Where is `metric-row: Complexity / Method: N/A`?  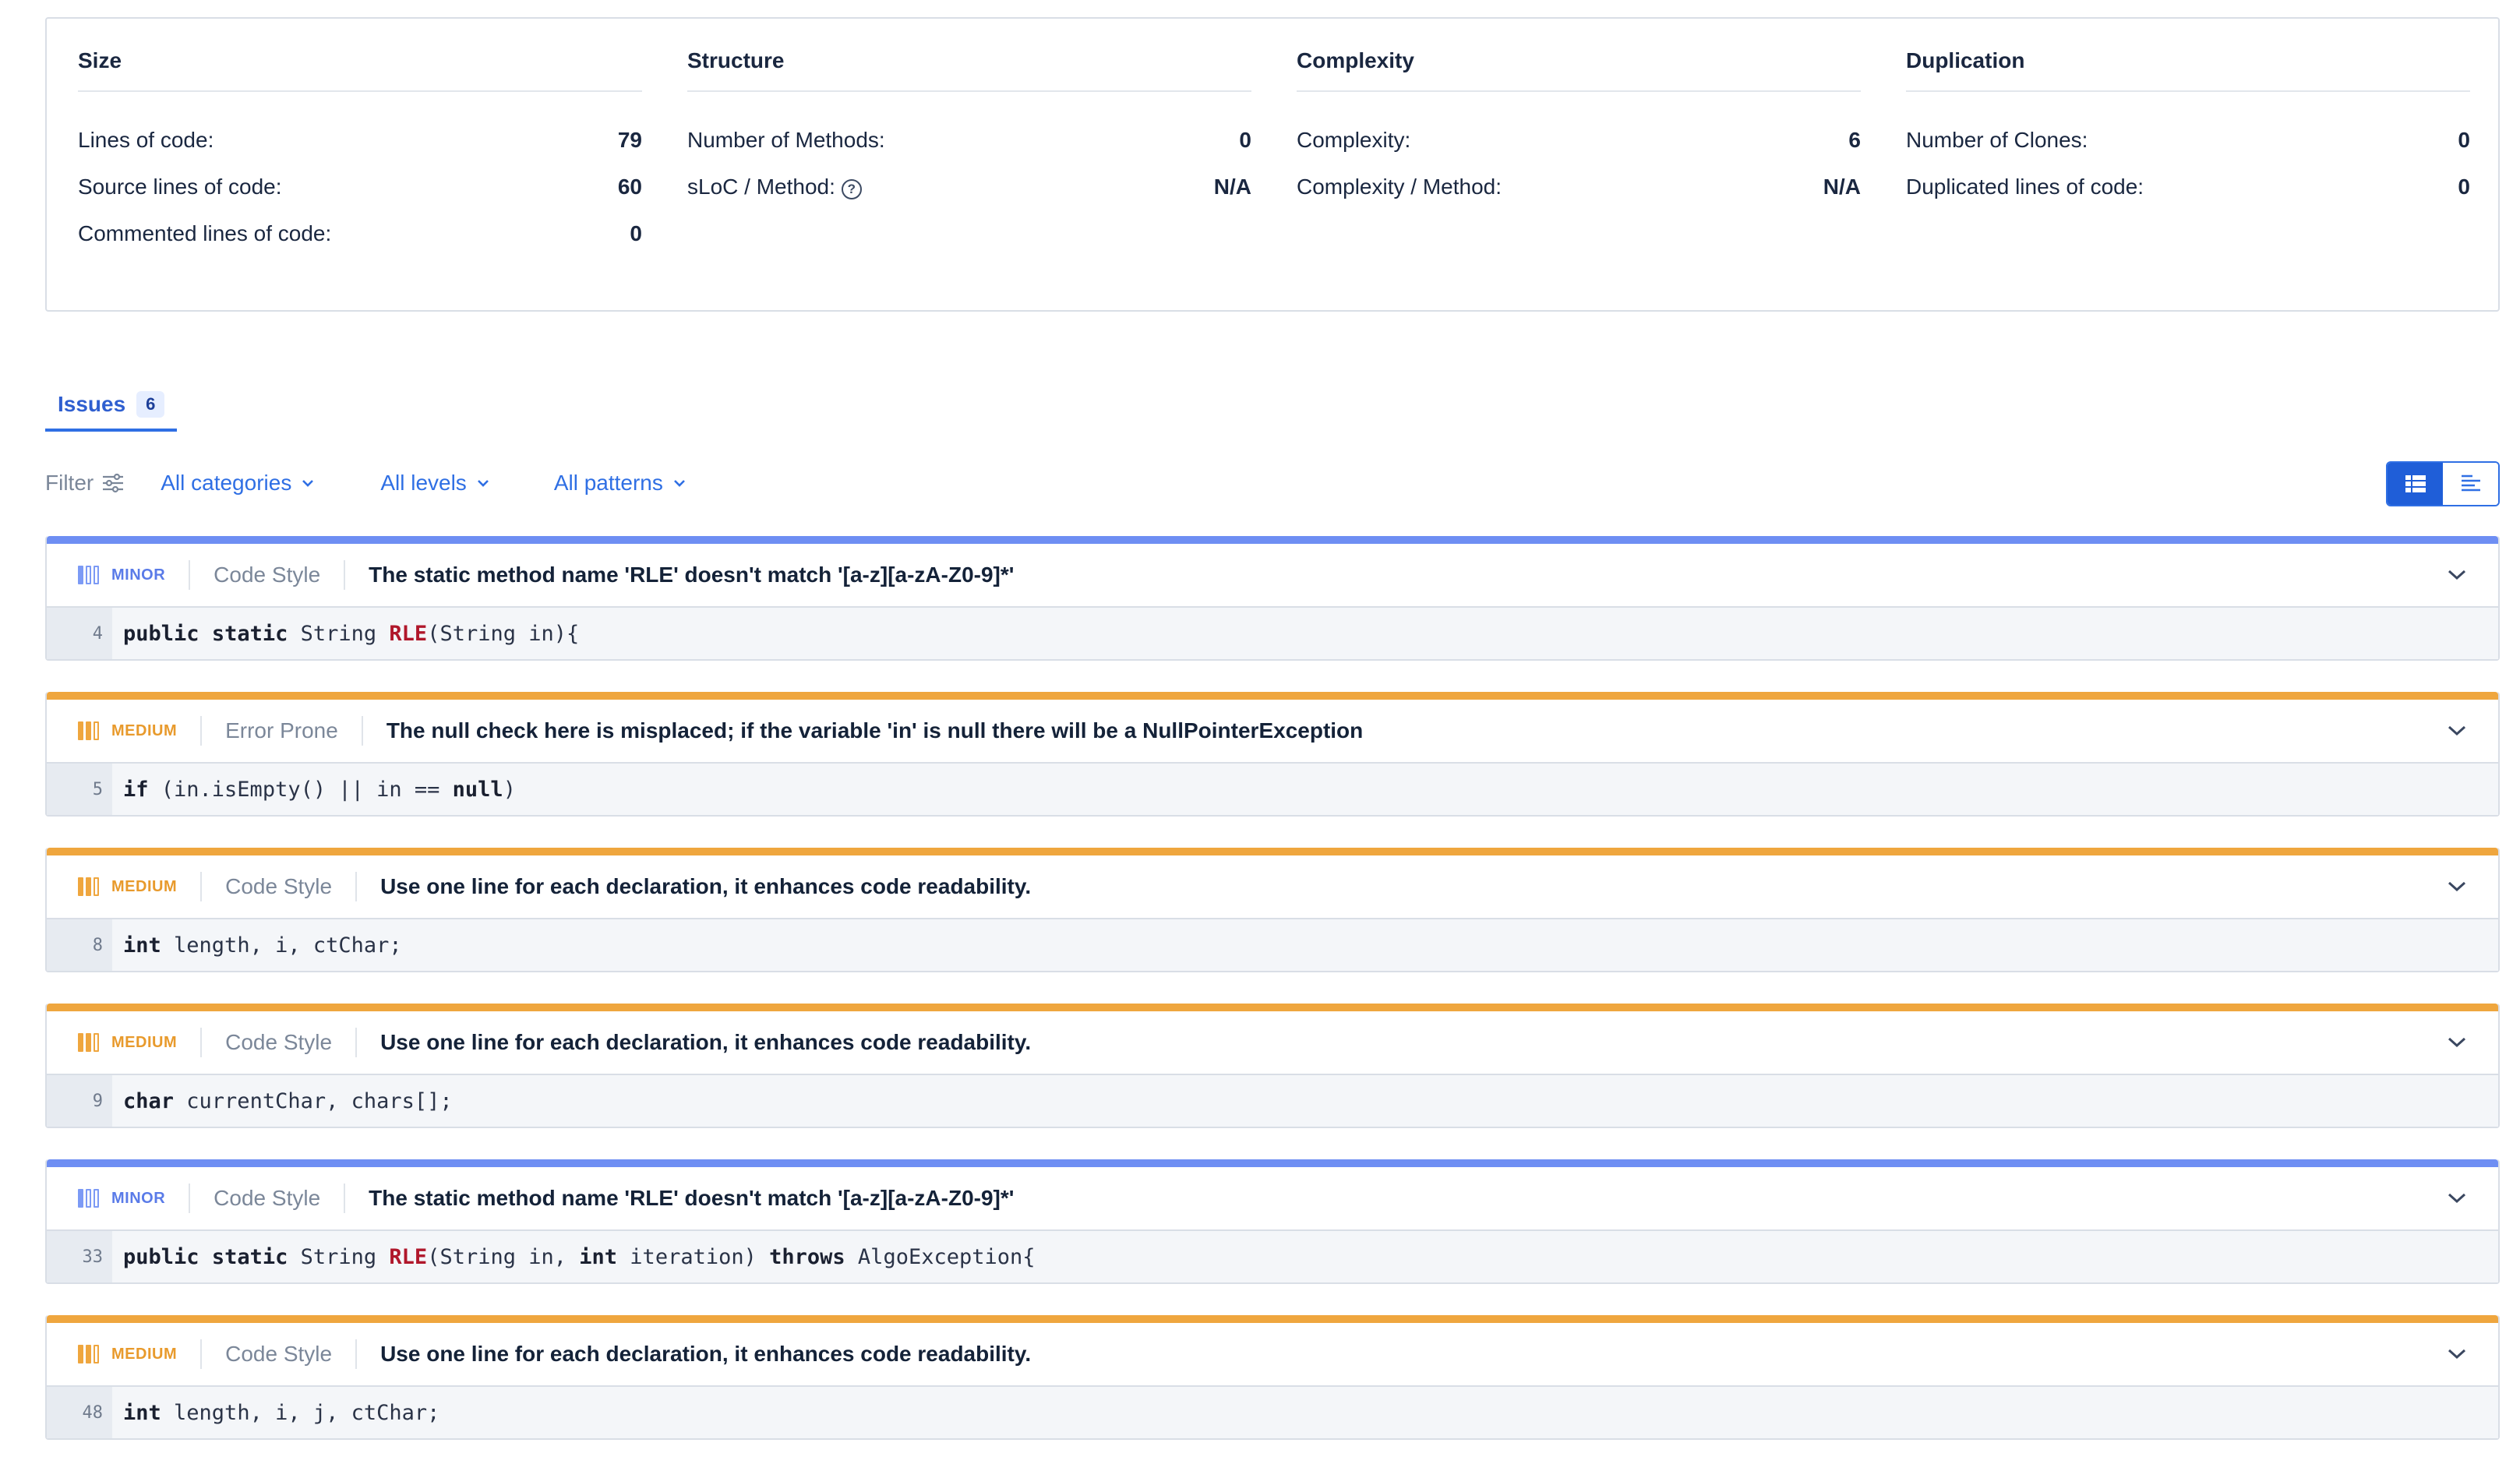 metric-row: Complexity / Method: N/A is located at coordinates (1579, 187).